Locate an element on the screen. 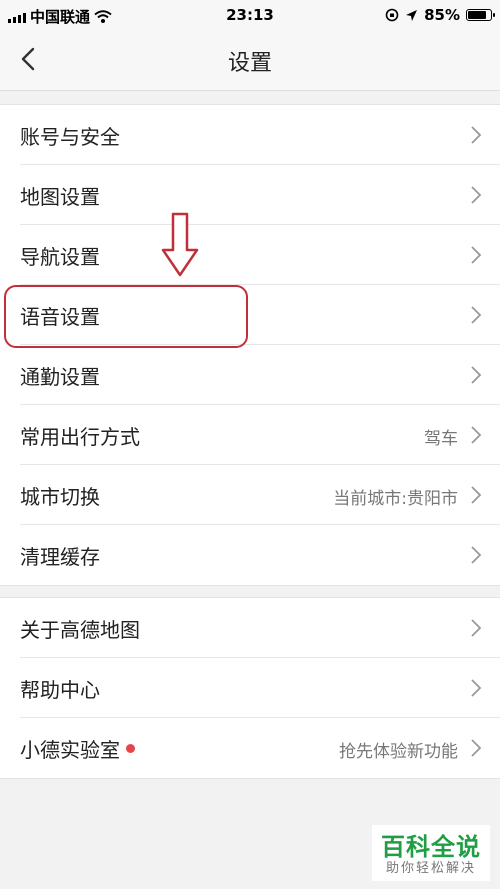 The height and width of the screenshot is (889, 500). status-bar: 中国联通 23:13 85% is located at coordinates (250, 15).